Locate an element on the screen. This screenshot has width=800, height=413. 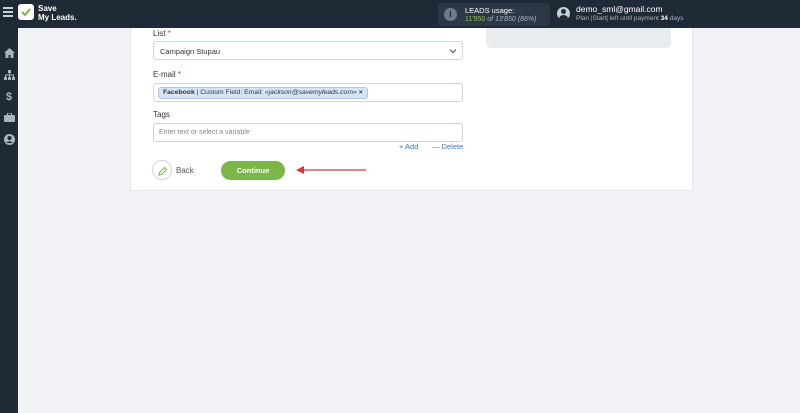
user-email: demo_sml@gmail.com is located at coordinates (619, 9).